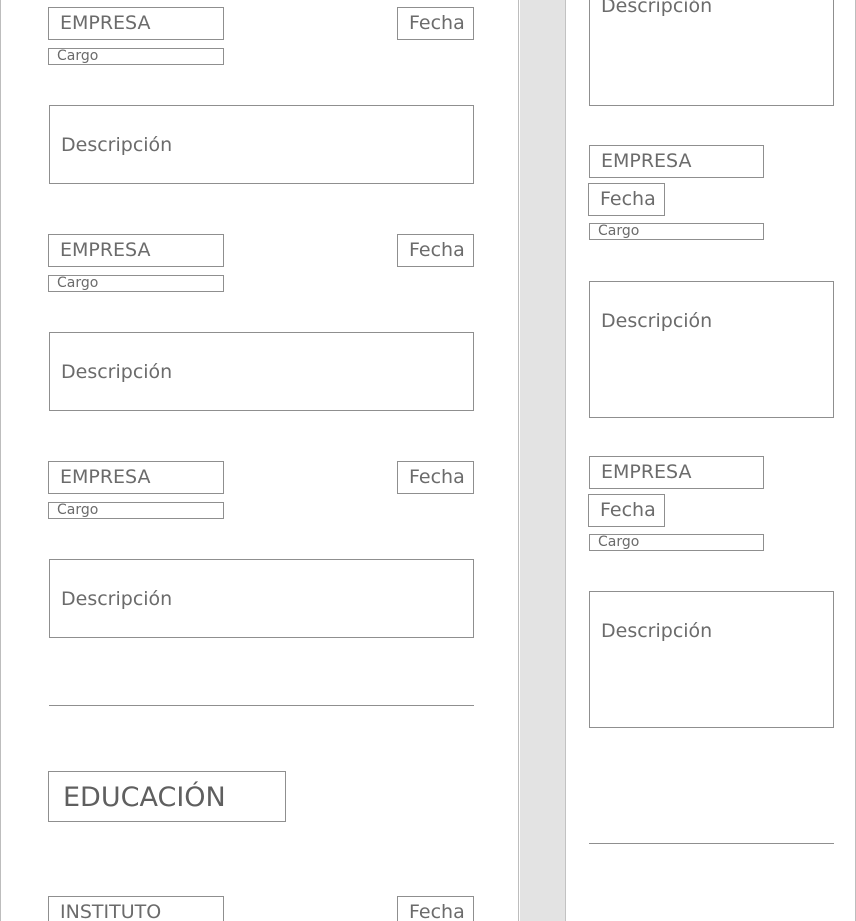 Image resolution: width=856 pixels, height=921 pixels. I want to click on institute-field: INSTITUTO, so click(136, 908).